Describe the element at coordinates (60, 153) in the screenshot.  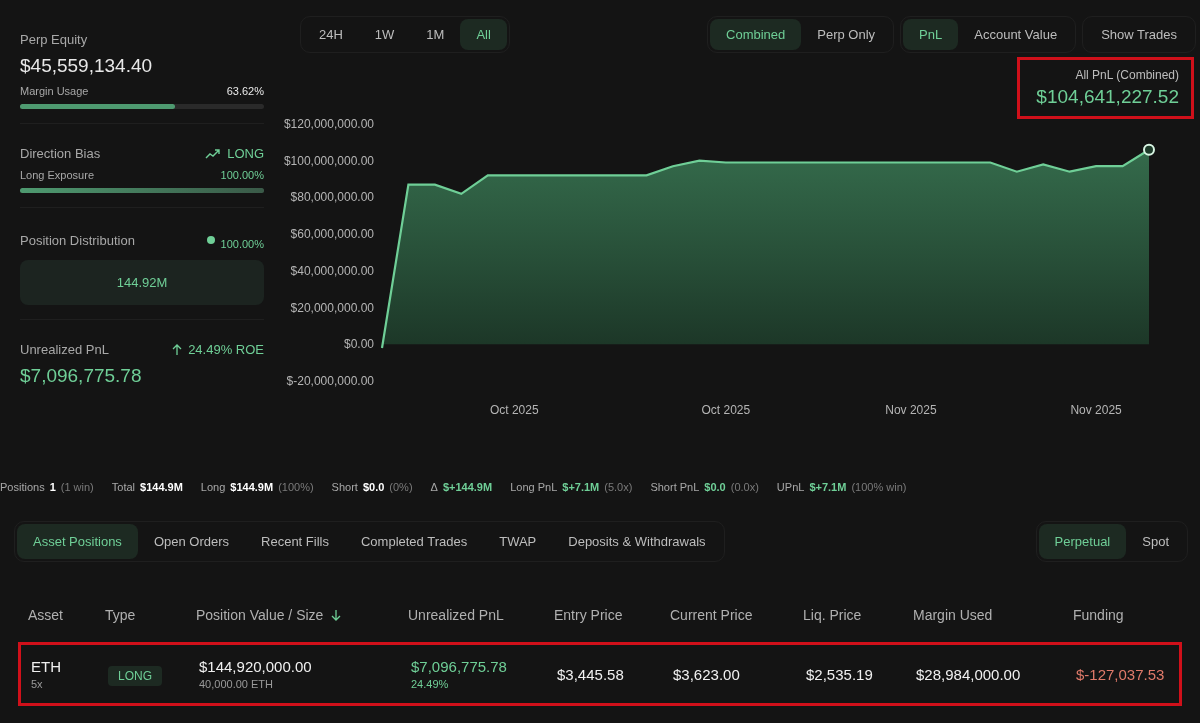
I see `direction-bias-label: Direction Bias` at that location.